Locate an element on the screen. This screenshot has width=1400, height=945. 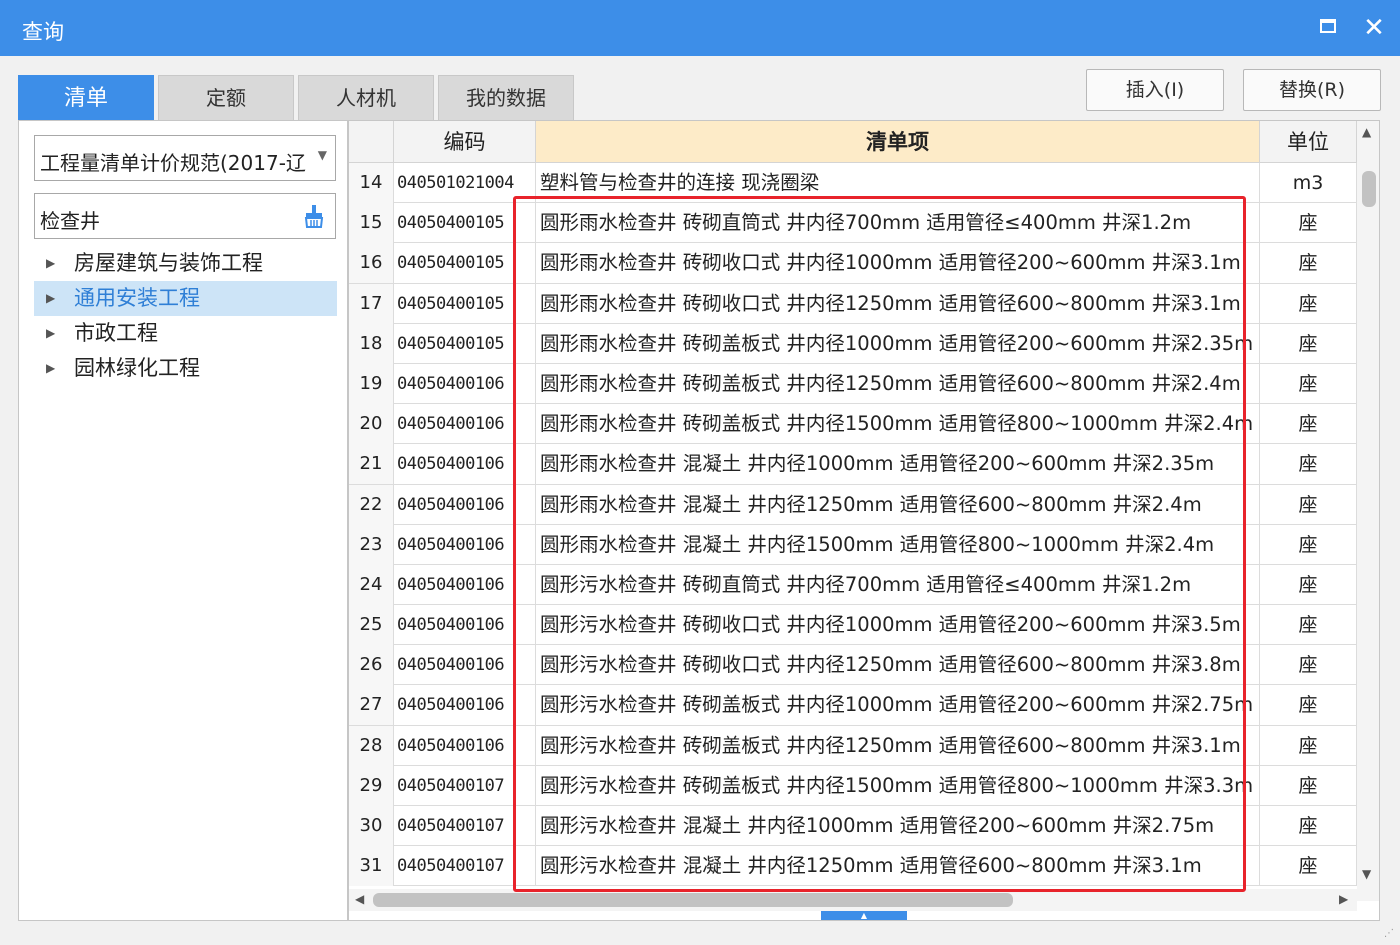
window-title: 查询 is located at coordinates (43, 32).